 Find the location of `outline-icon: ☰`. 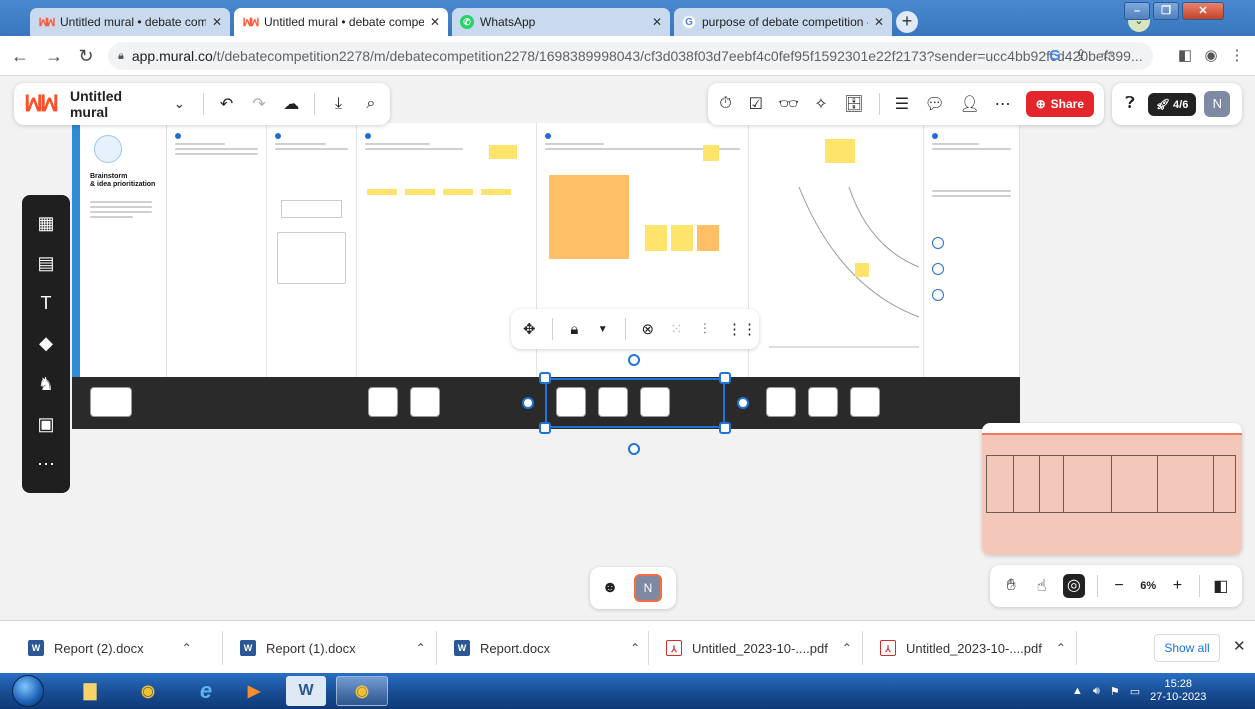

outline-icon: ☰ is located at coordinates (901, 104).